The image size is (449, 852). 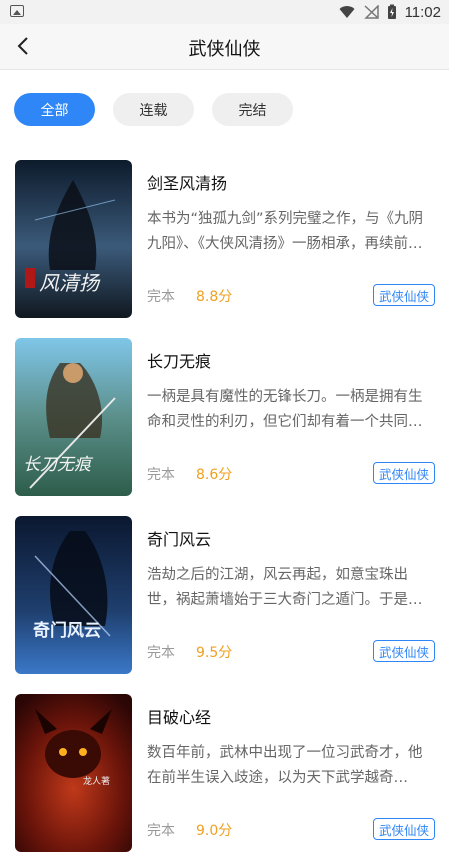 What do you see at coordinates (179, 538) in the screenshot?
I see `book-title: 奇门风云` at bounding box center [179, 538].